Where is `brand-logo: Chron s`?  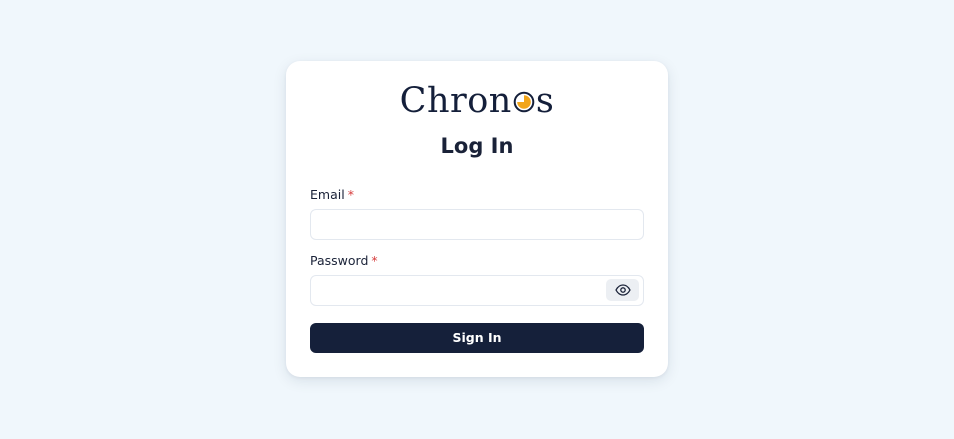 brand-logo: Chron s is located at coordinates (477, 101).